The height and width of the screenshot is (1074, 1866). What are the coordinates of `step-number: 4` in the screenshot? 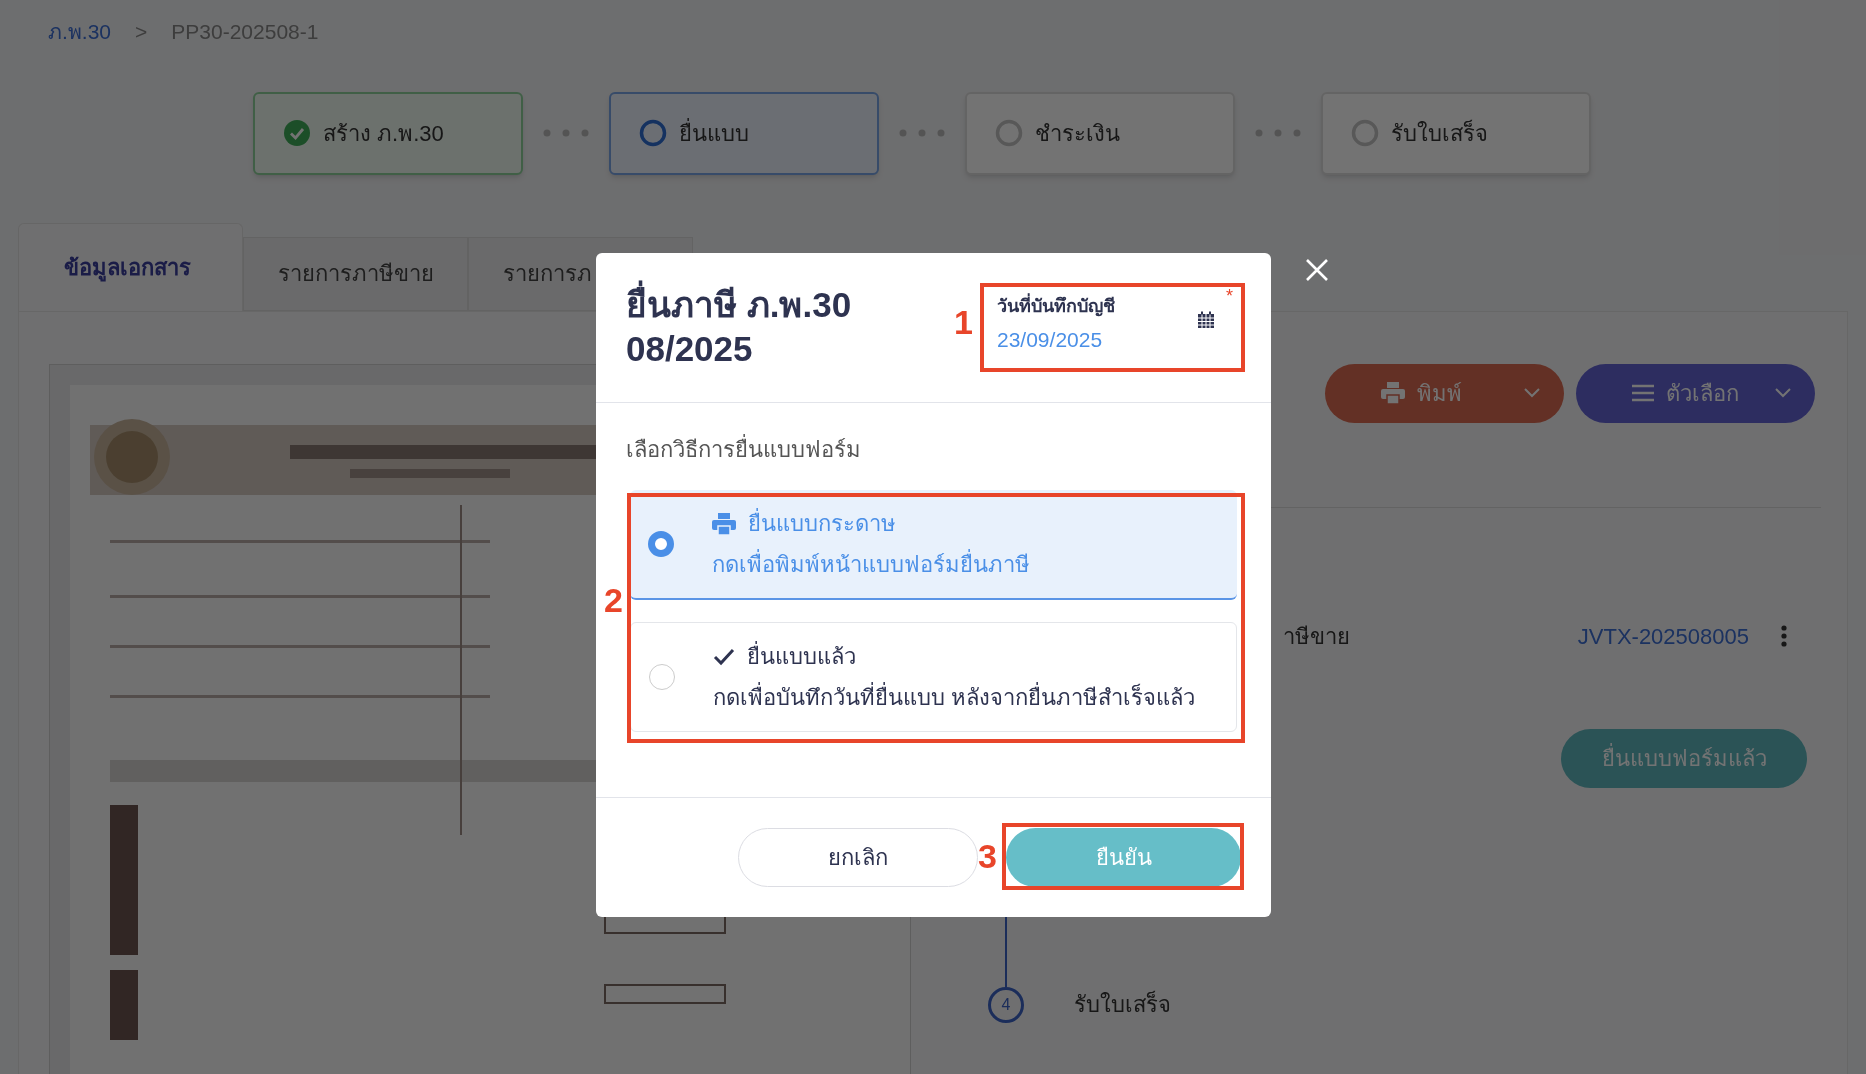 It's located at (1006, 1004).